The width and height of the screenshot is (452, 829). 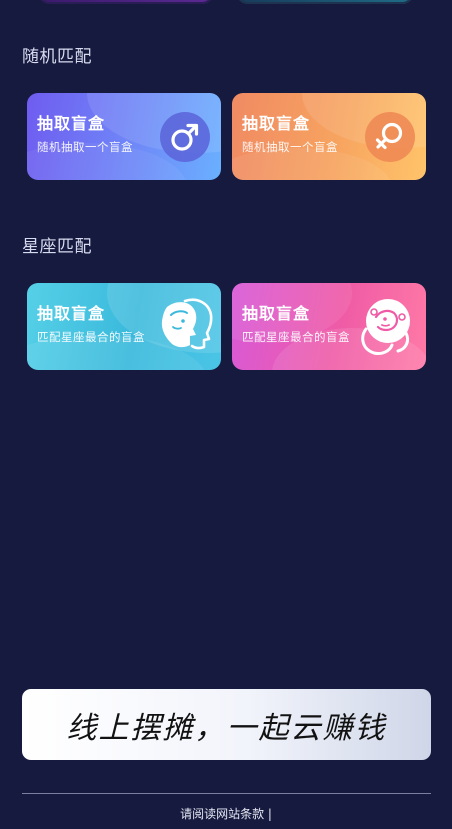 What do you see at coordinates (226, 793) in the screenshot?
I see `footer-divider` at bounding box center [226, 793].